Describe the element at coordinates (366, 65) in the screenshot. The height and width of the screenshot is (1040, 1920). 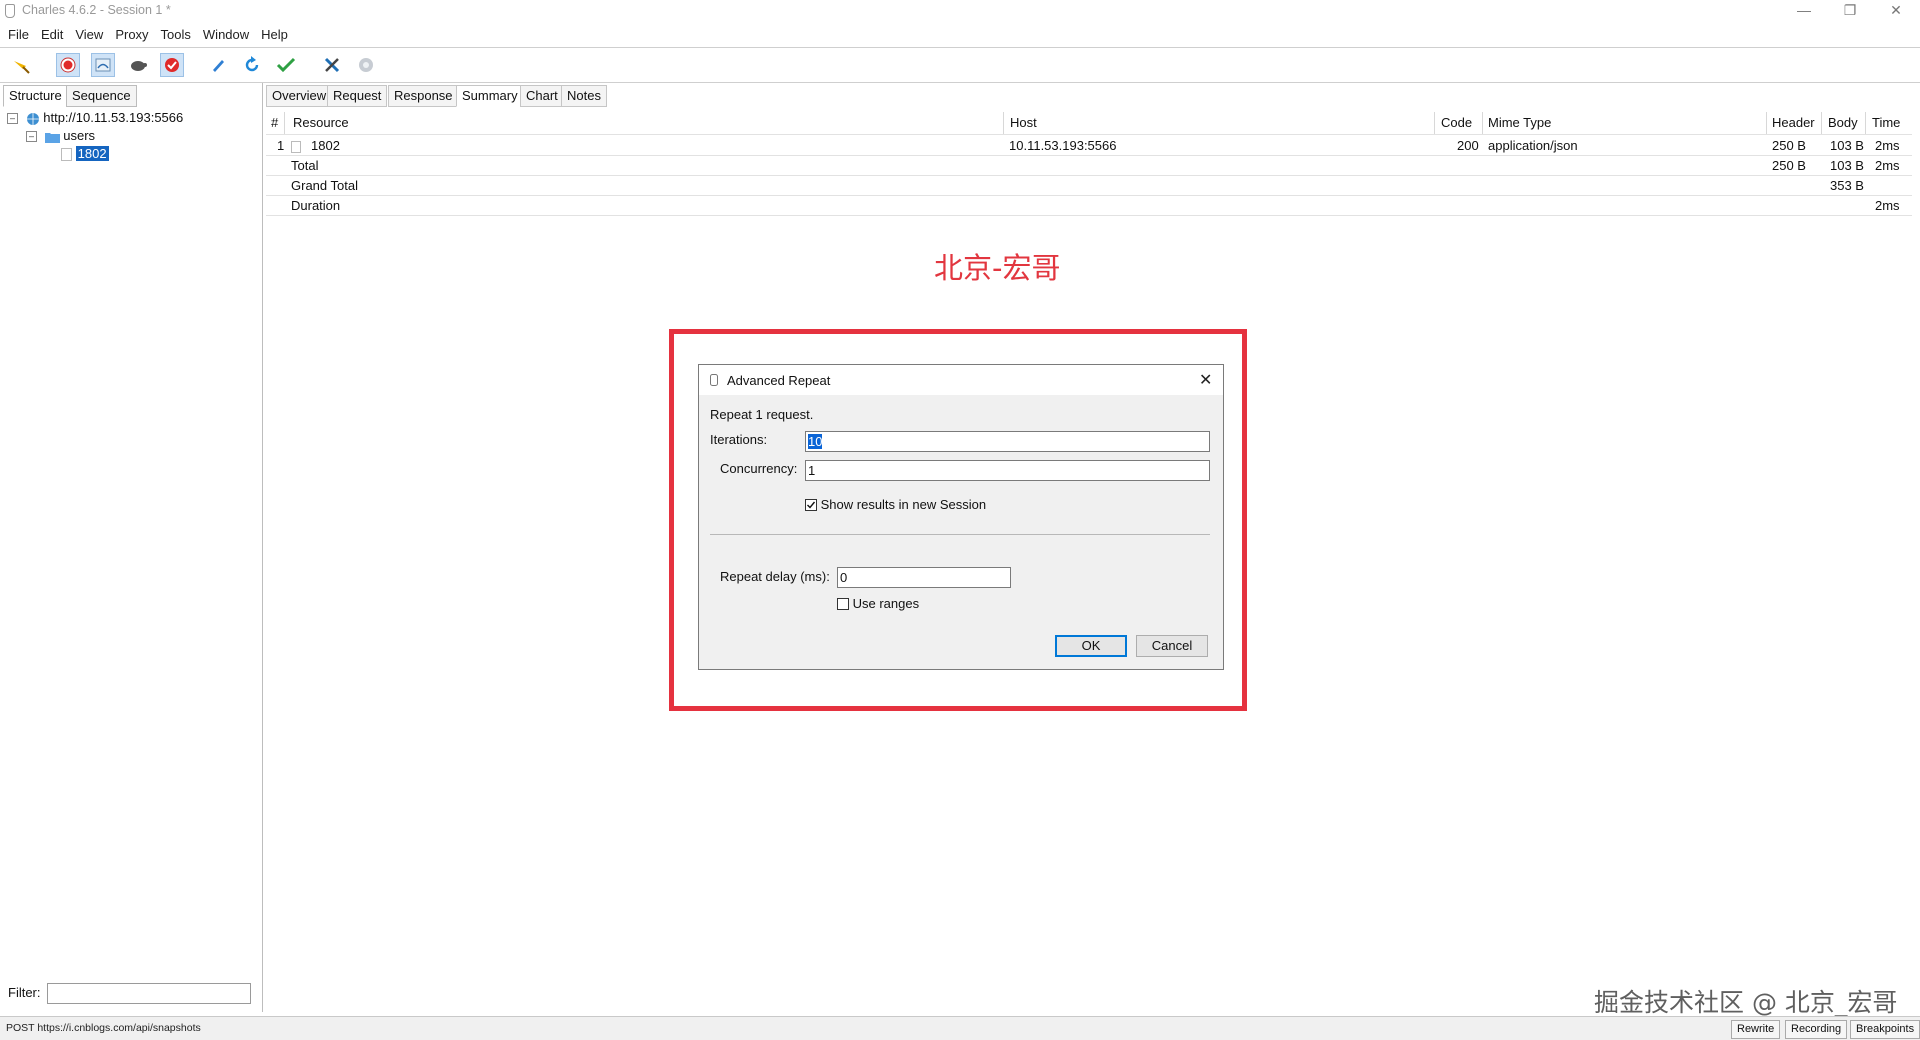
I see `settings-icon` at that location.